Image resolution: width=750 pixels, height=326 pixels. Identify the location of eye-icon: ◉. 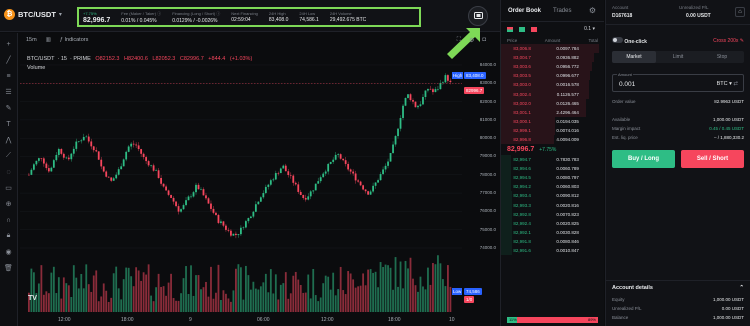
(9, 252).